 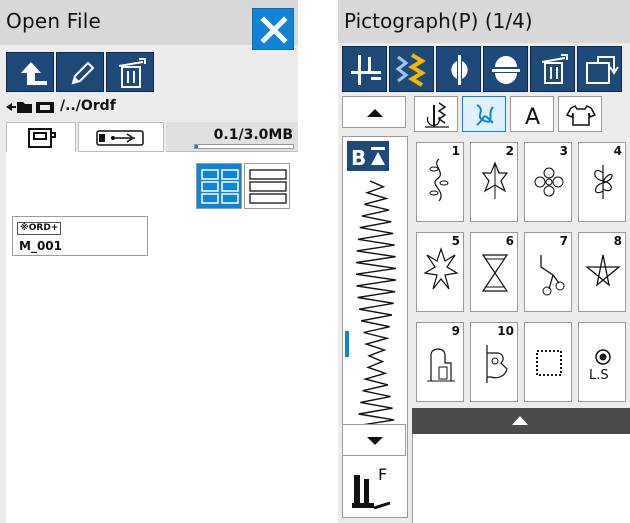 What do you see at coordinates (521, 478) in the screenshot?
I see `info-panel` at bounding box center [521, 478].